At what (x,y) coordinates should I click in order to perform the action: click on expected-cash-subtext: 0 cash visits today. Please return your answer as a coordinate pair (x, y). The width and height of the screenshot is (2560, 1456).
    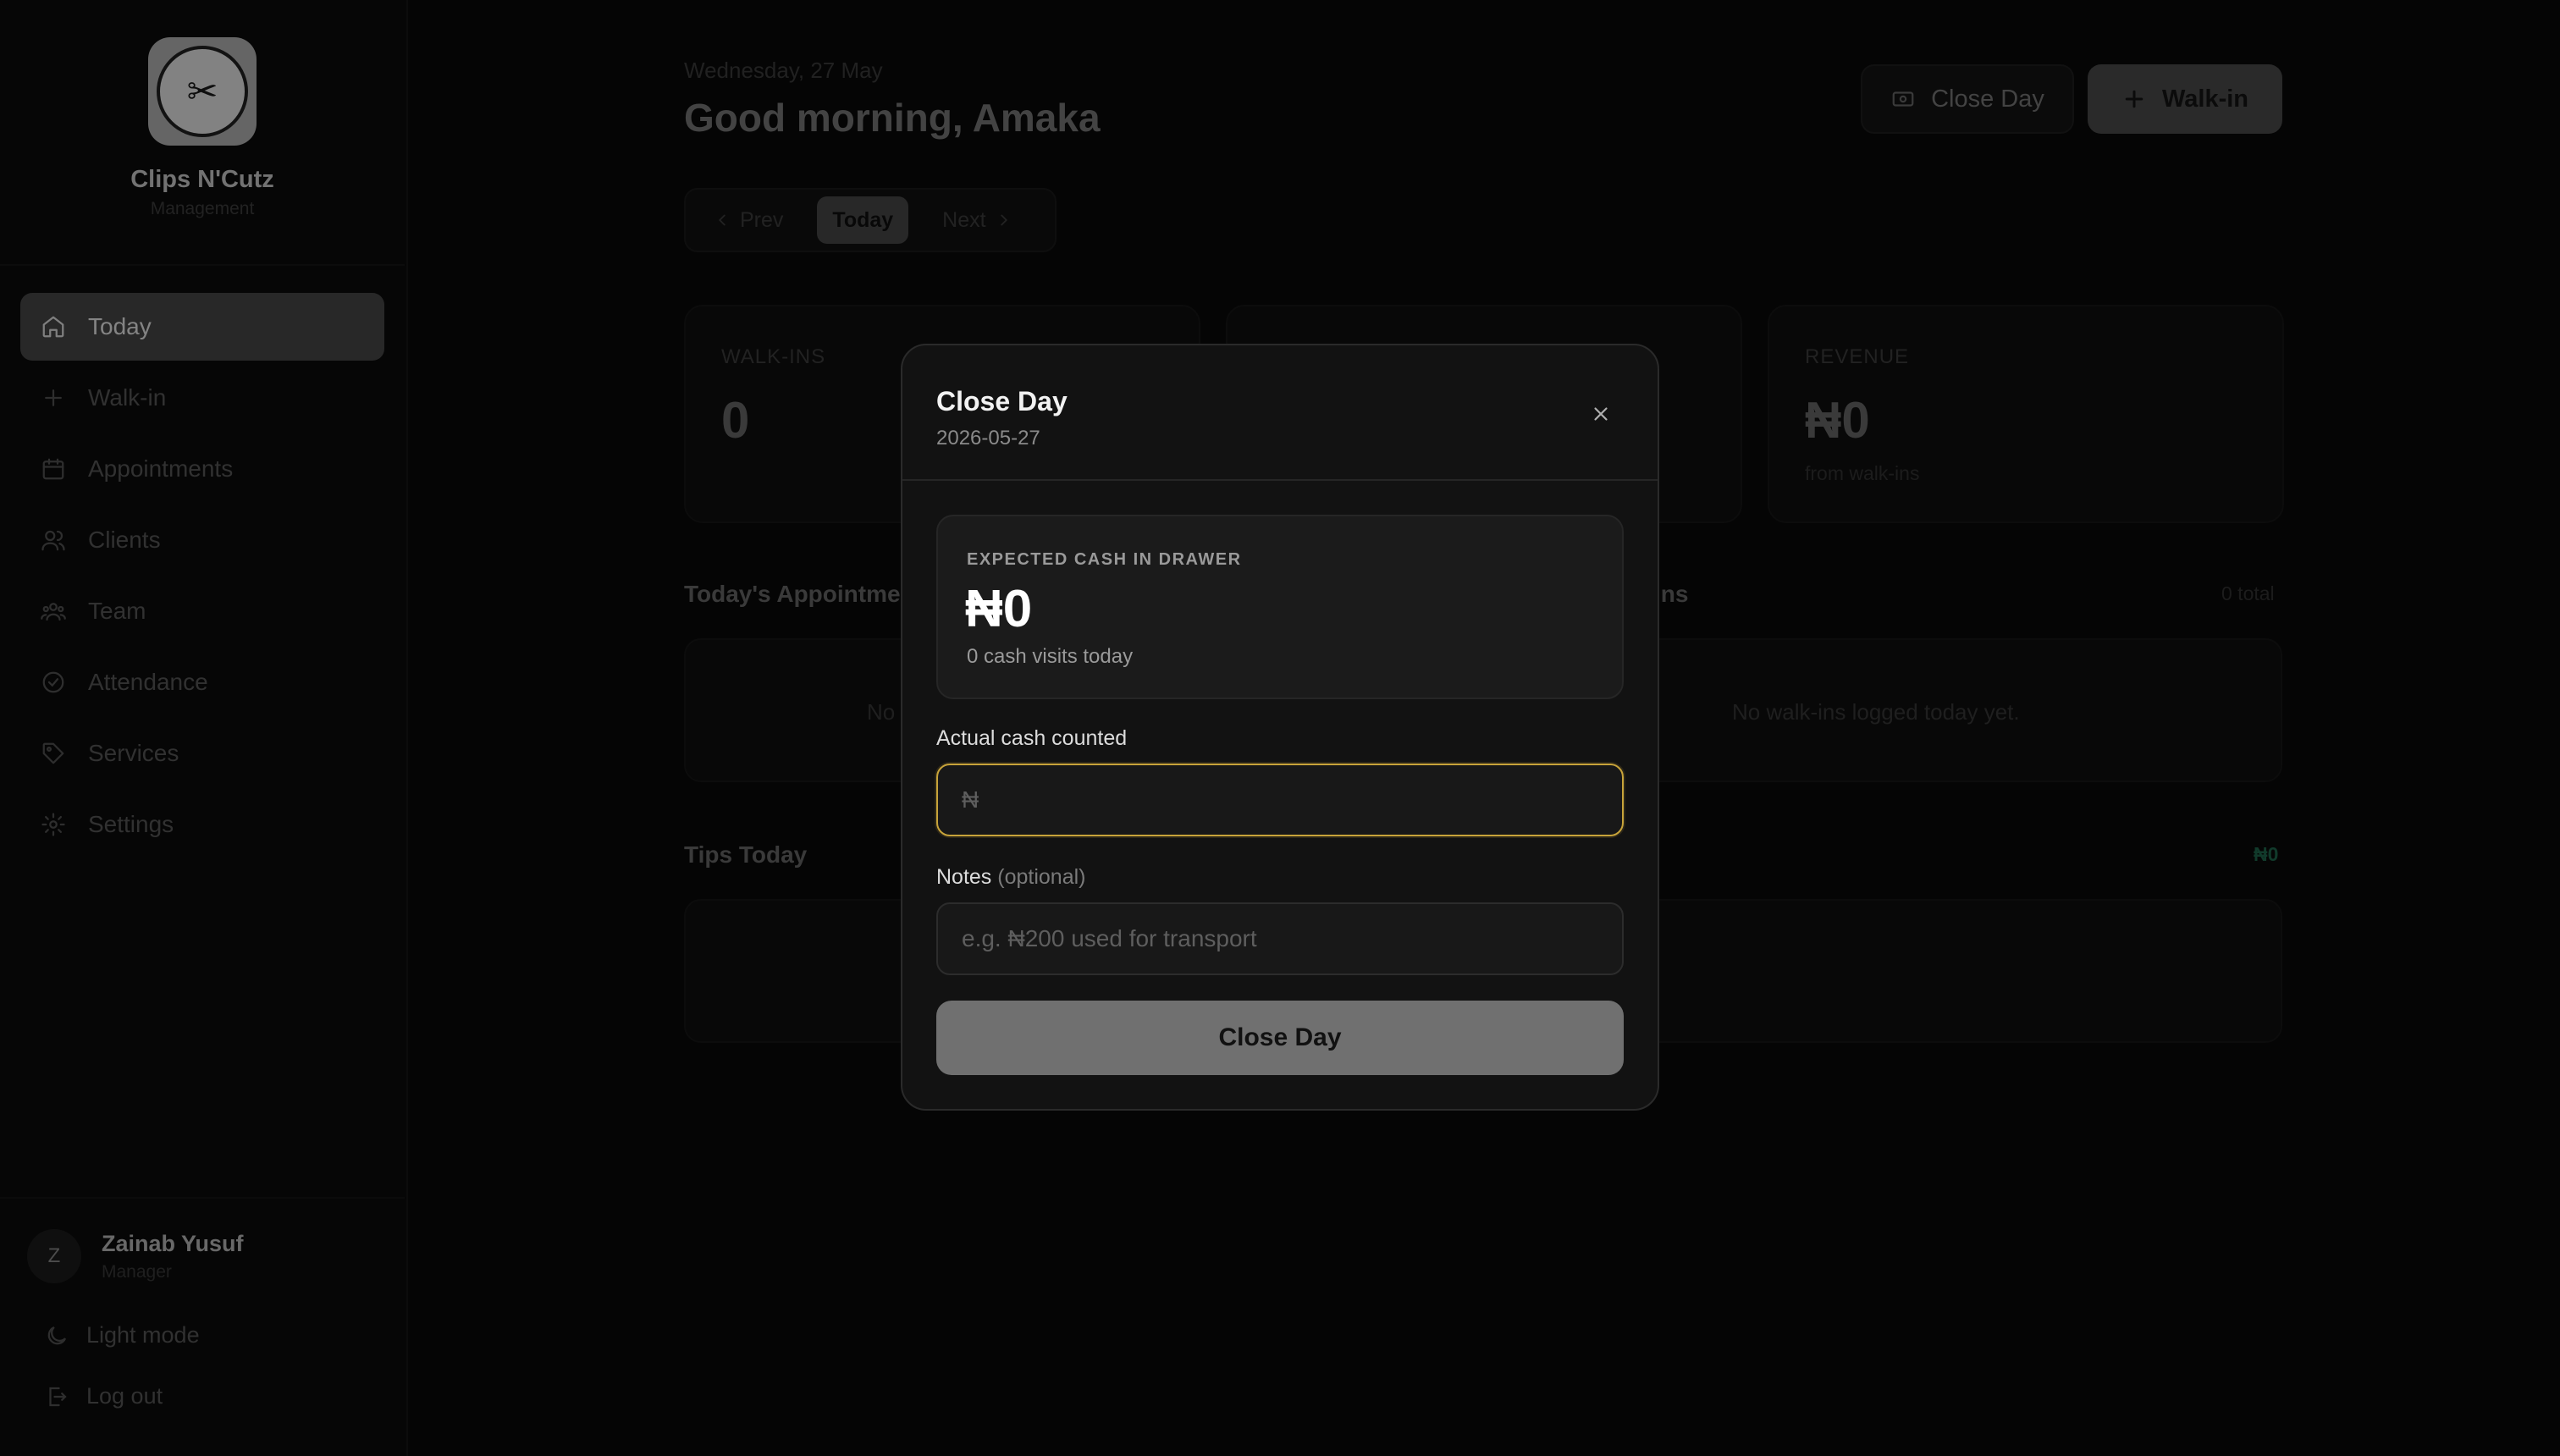
    Looking at the image, I should click on (1050, 656).